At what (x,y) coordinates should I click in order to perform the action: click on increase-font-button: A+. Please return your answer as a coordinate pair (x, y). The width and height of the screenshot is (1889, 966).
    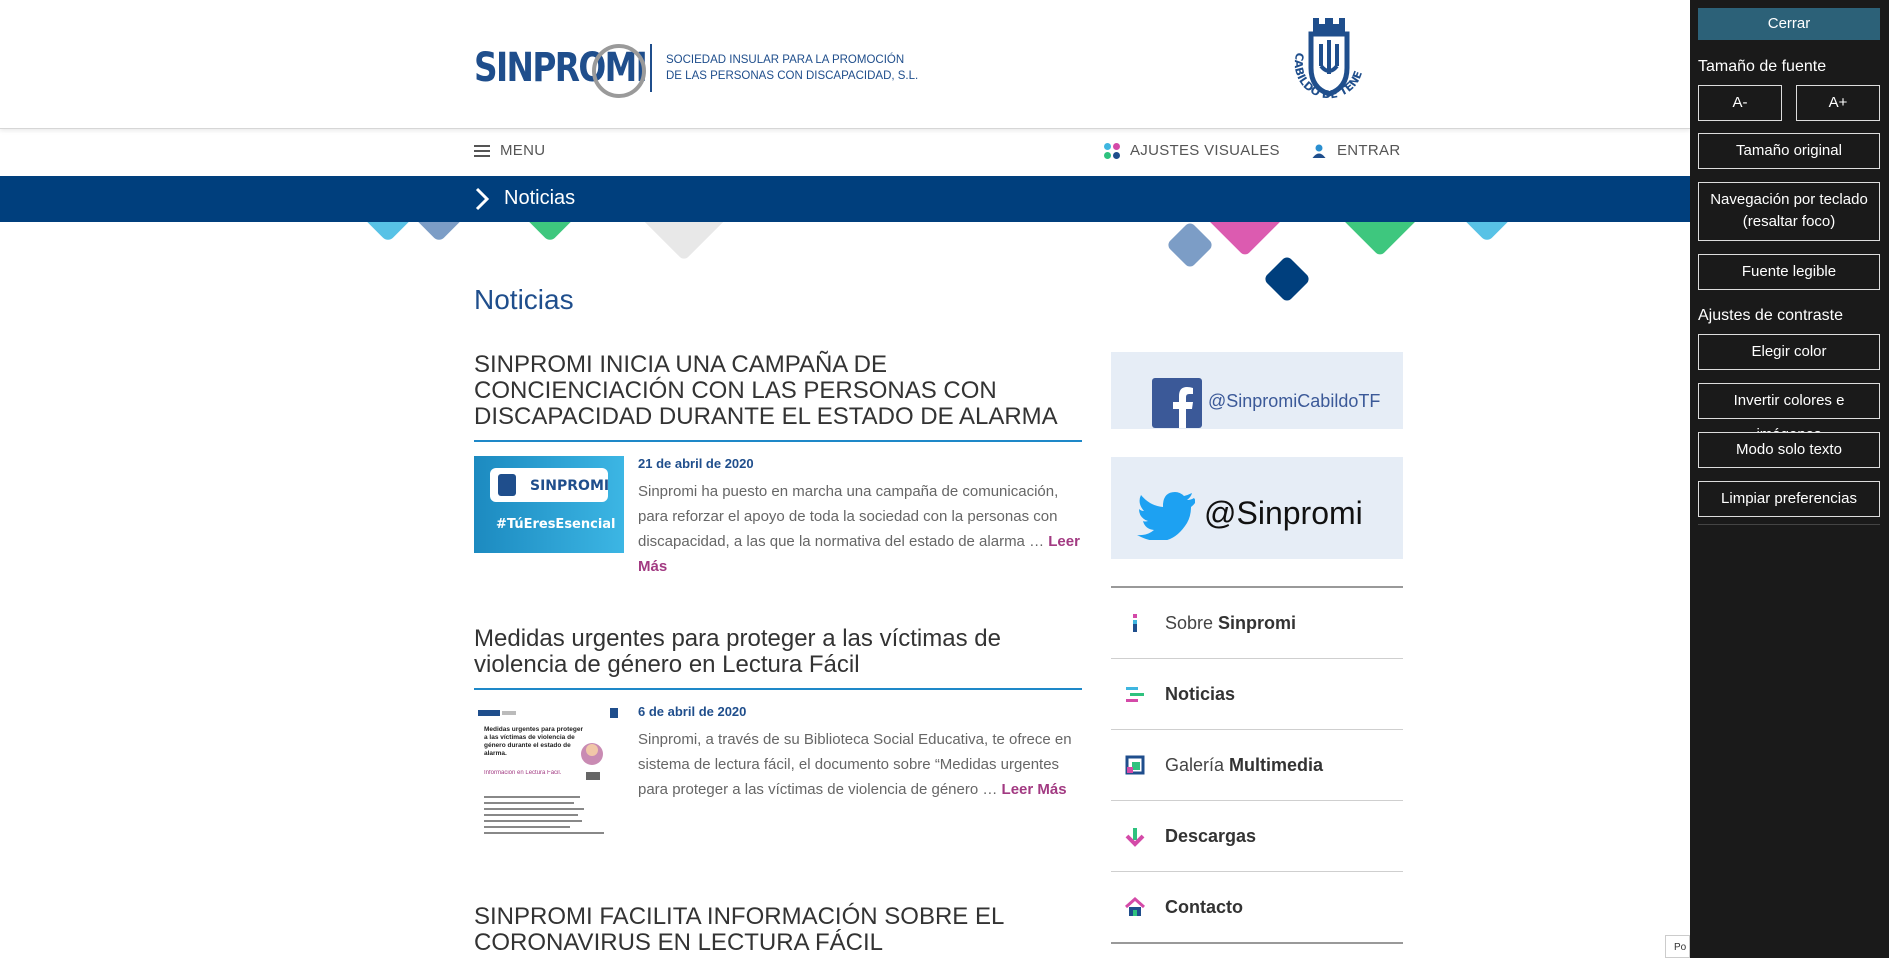
    Looking at the image, I should click on (1838, 103).